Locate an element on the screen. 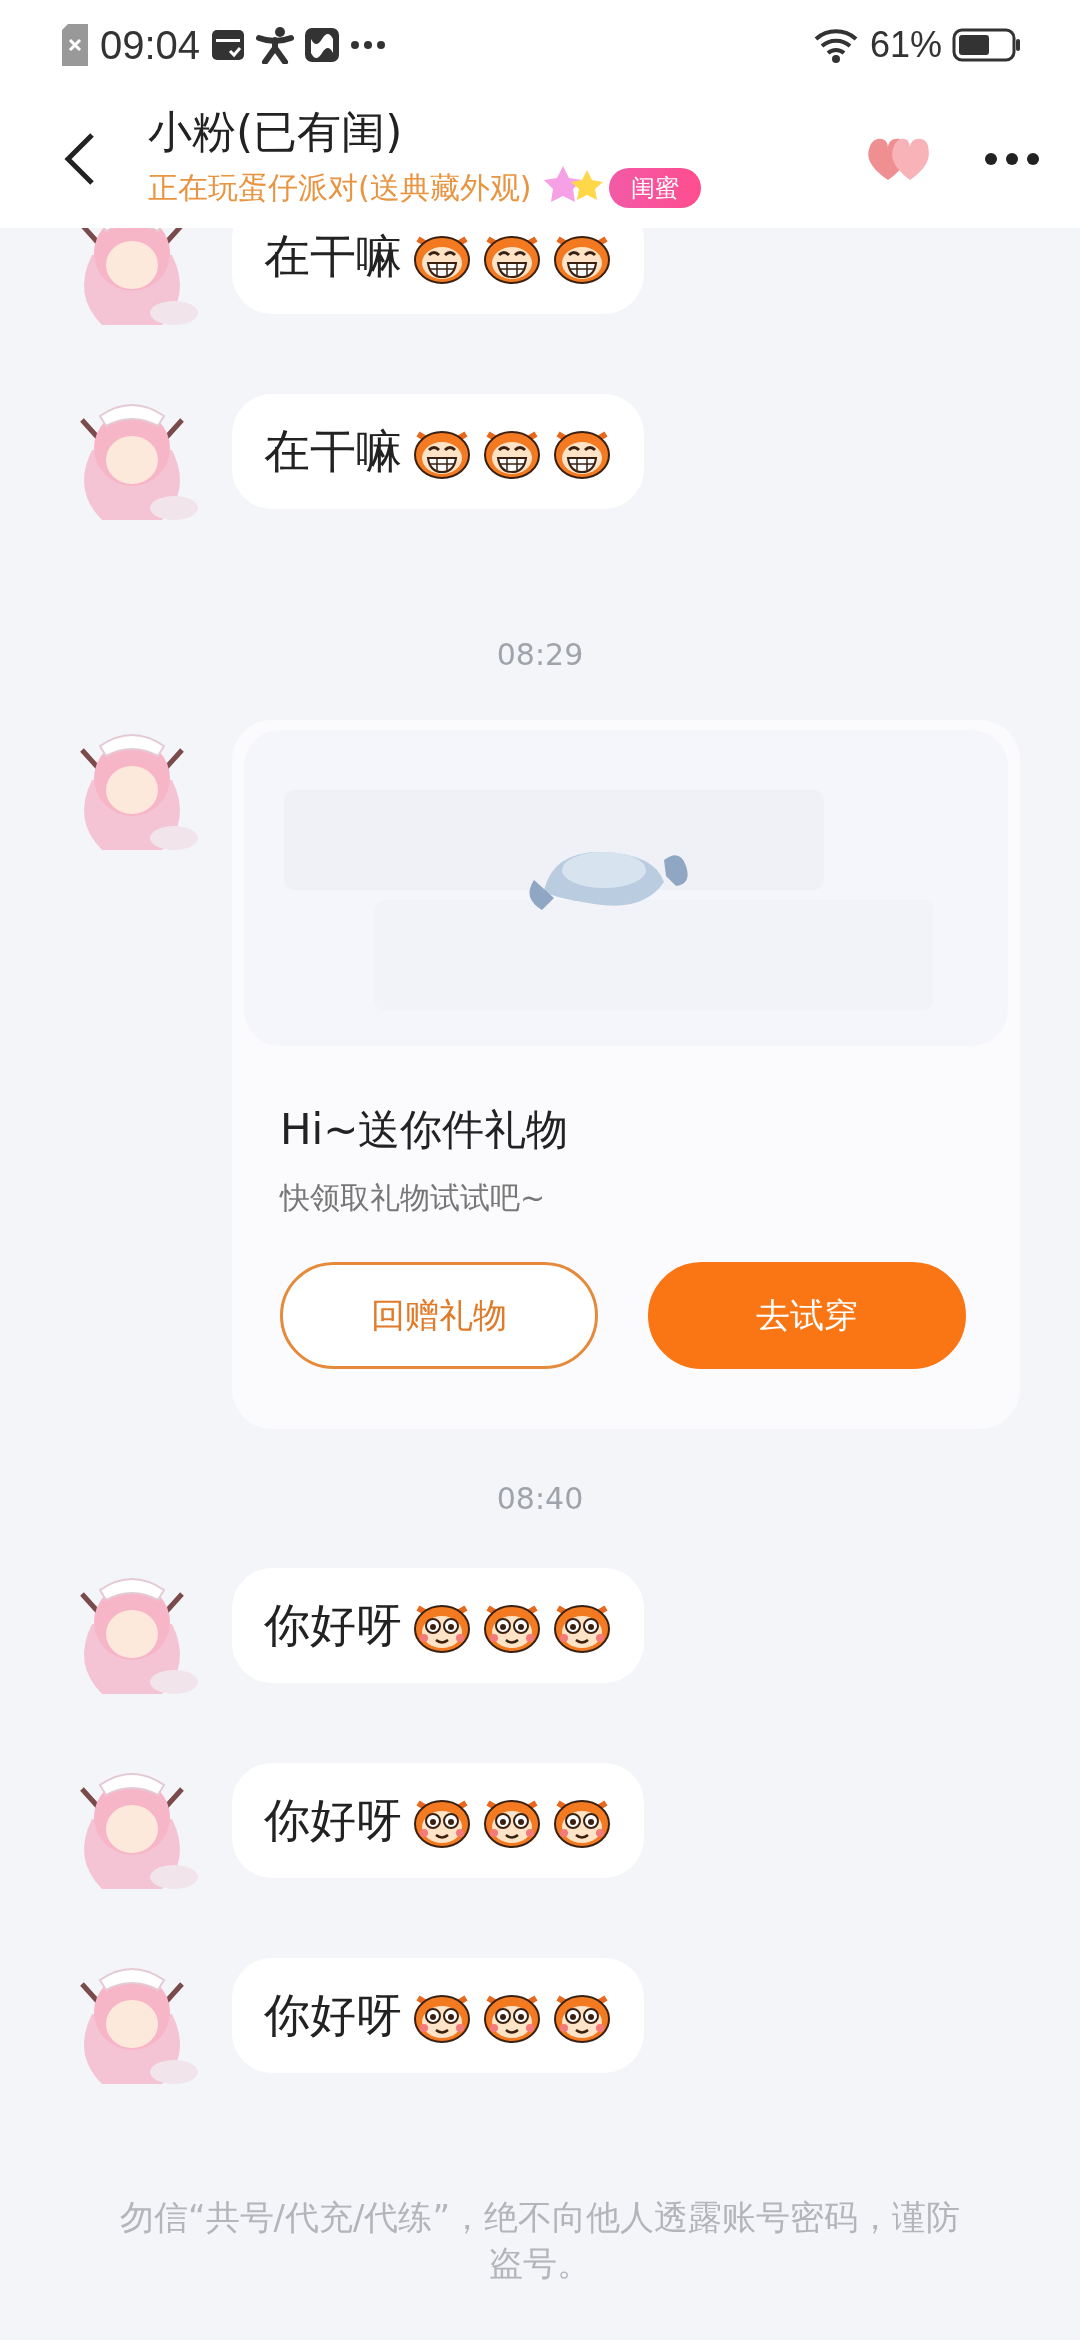 Image resolution: width=1080 pixels, height=2340 pixels. contact-name: 小粉(已有闺) is located at coordinates (276, 132).